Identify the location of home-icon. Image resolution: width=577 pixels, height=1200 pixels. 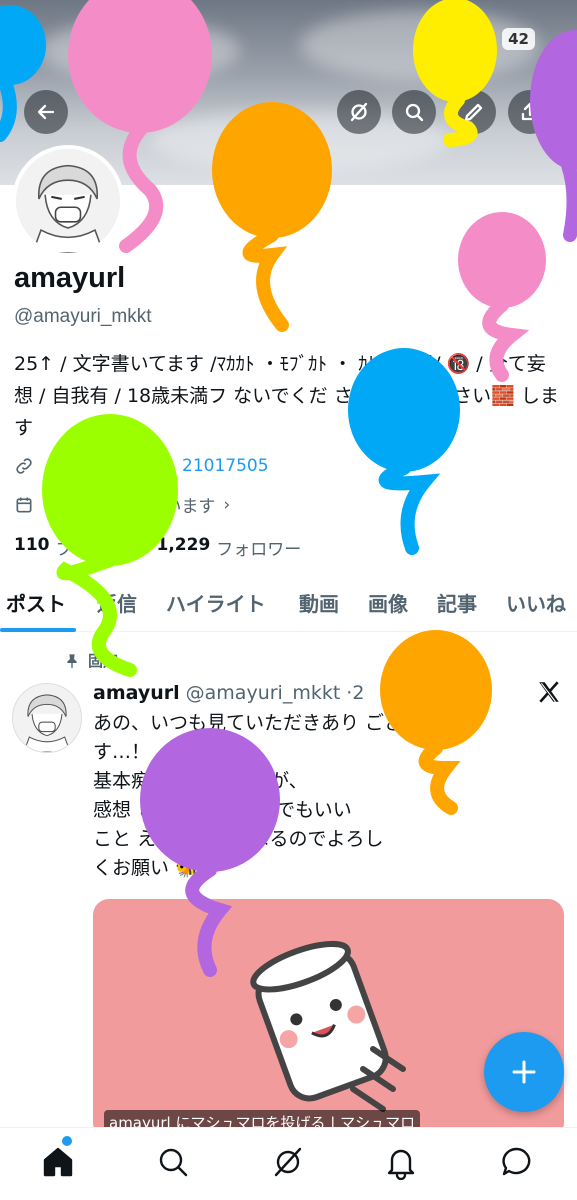
(58, 1162).